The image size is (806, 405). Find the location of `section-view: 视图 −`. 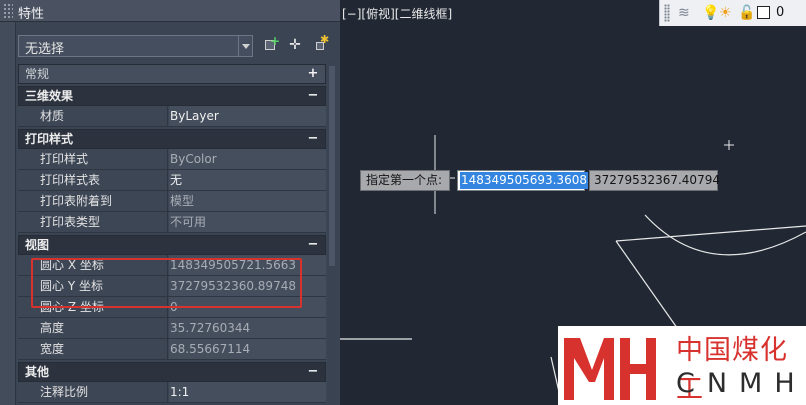

section-view: 视图 − is located at coordinates (172, 245).